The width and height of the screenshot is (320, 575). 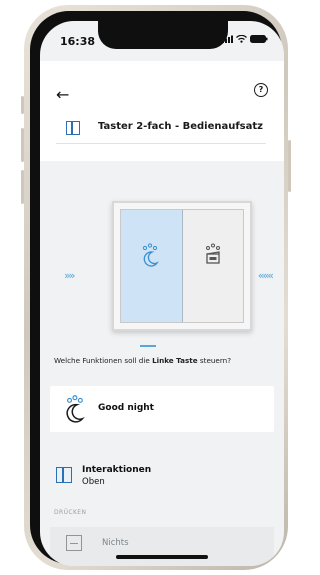 I want to click on interactions-subtitle: Oben, so click(x=93, y=482).